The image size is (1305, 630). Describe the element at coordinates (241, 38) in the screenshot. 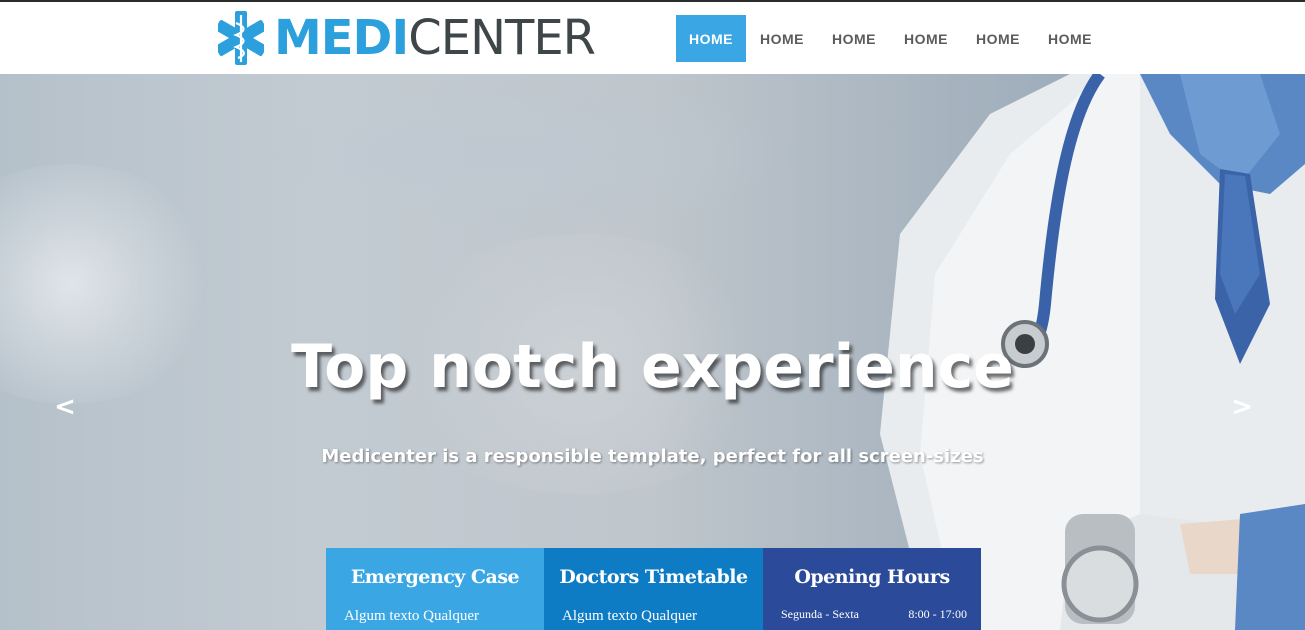

I see `star-of-life-icon` at that location.